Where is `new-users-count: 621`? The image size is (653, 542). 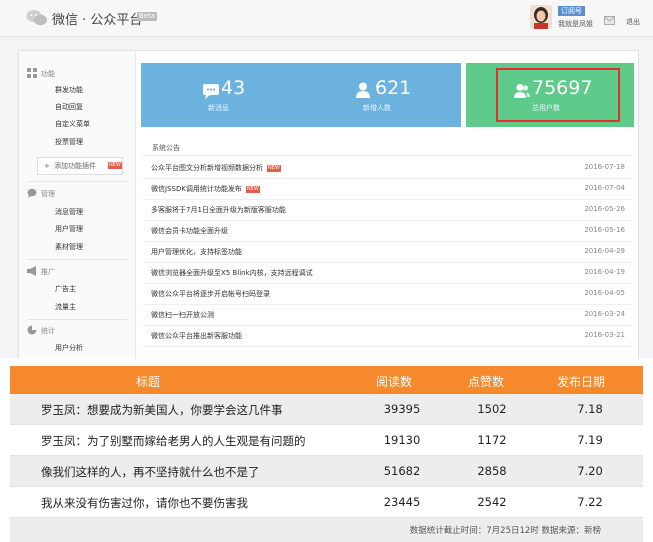
new-users-count: 621 is located at coordinates (393, 88).